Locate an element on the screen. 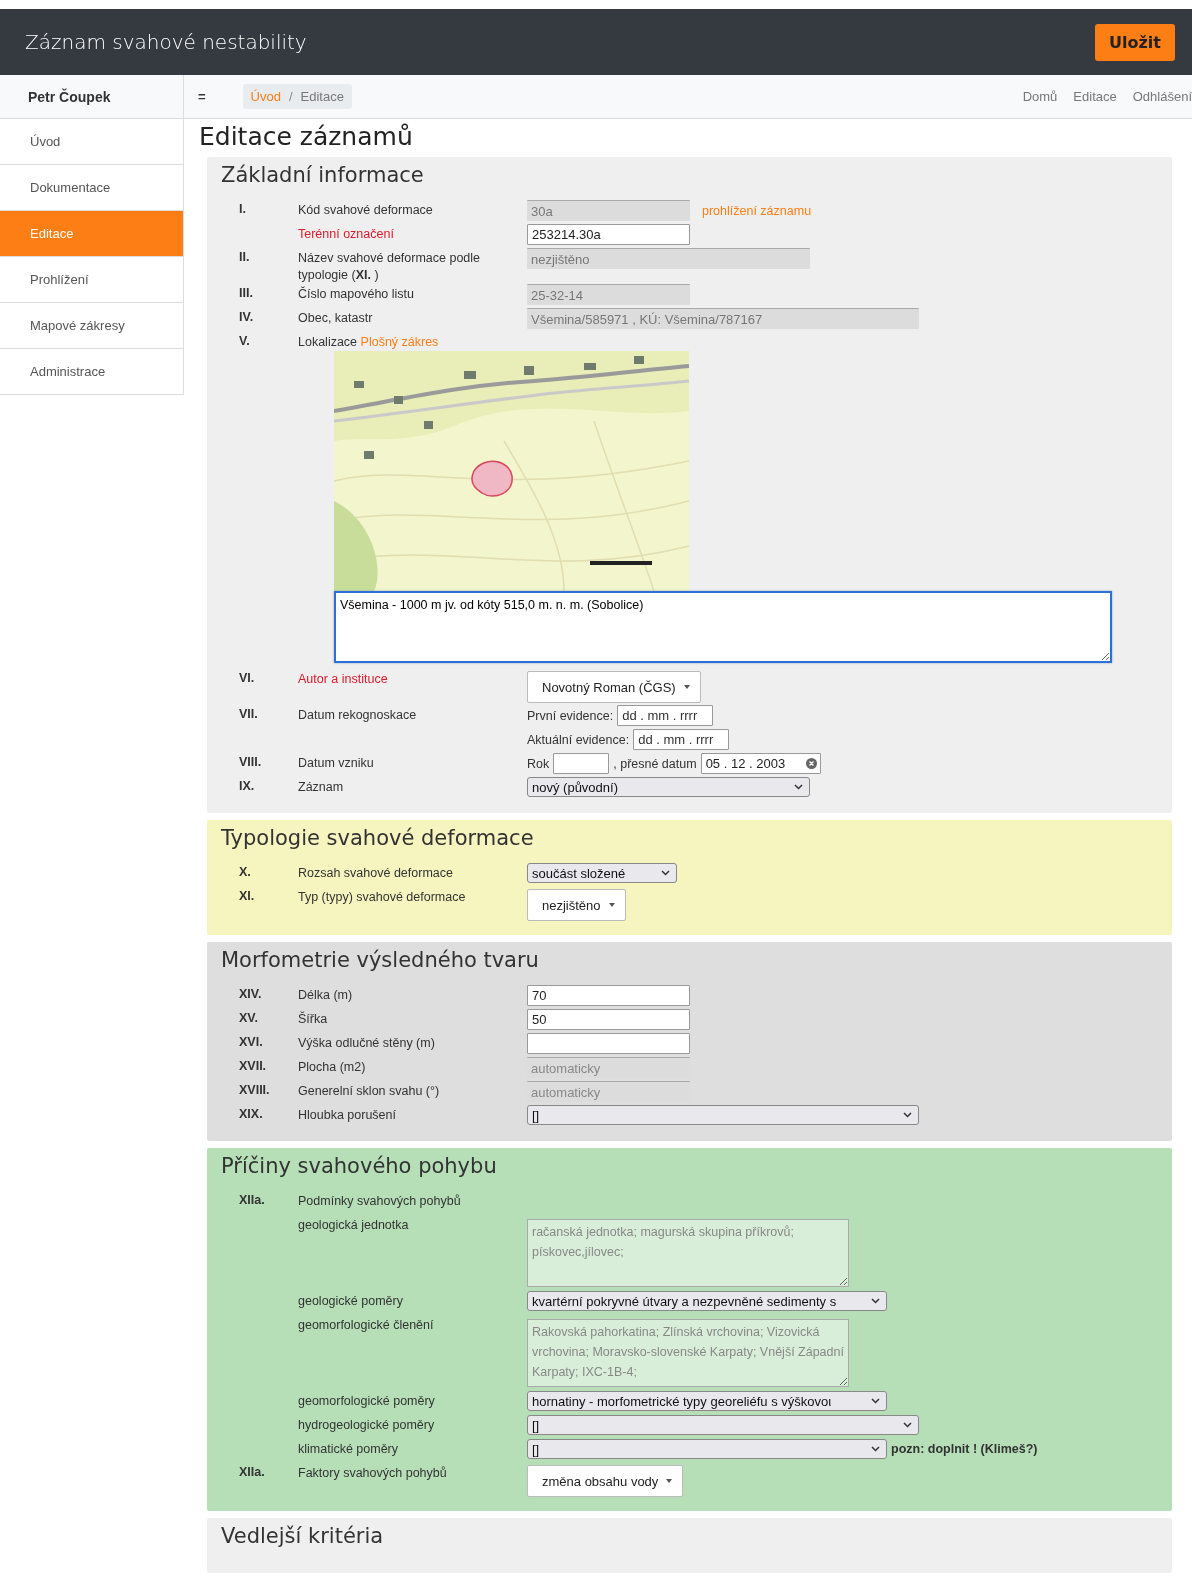  row-number: II. is located at coordinates (244, 256).